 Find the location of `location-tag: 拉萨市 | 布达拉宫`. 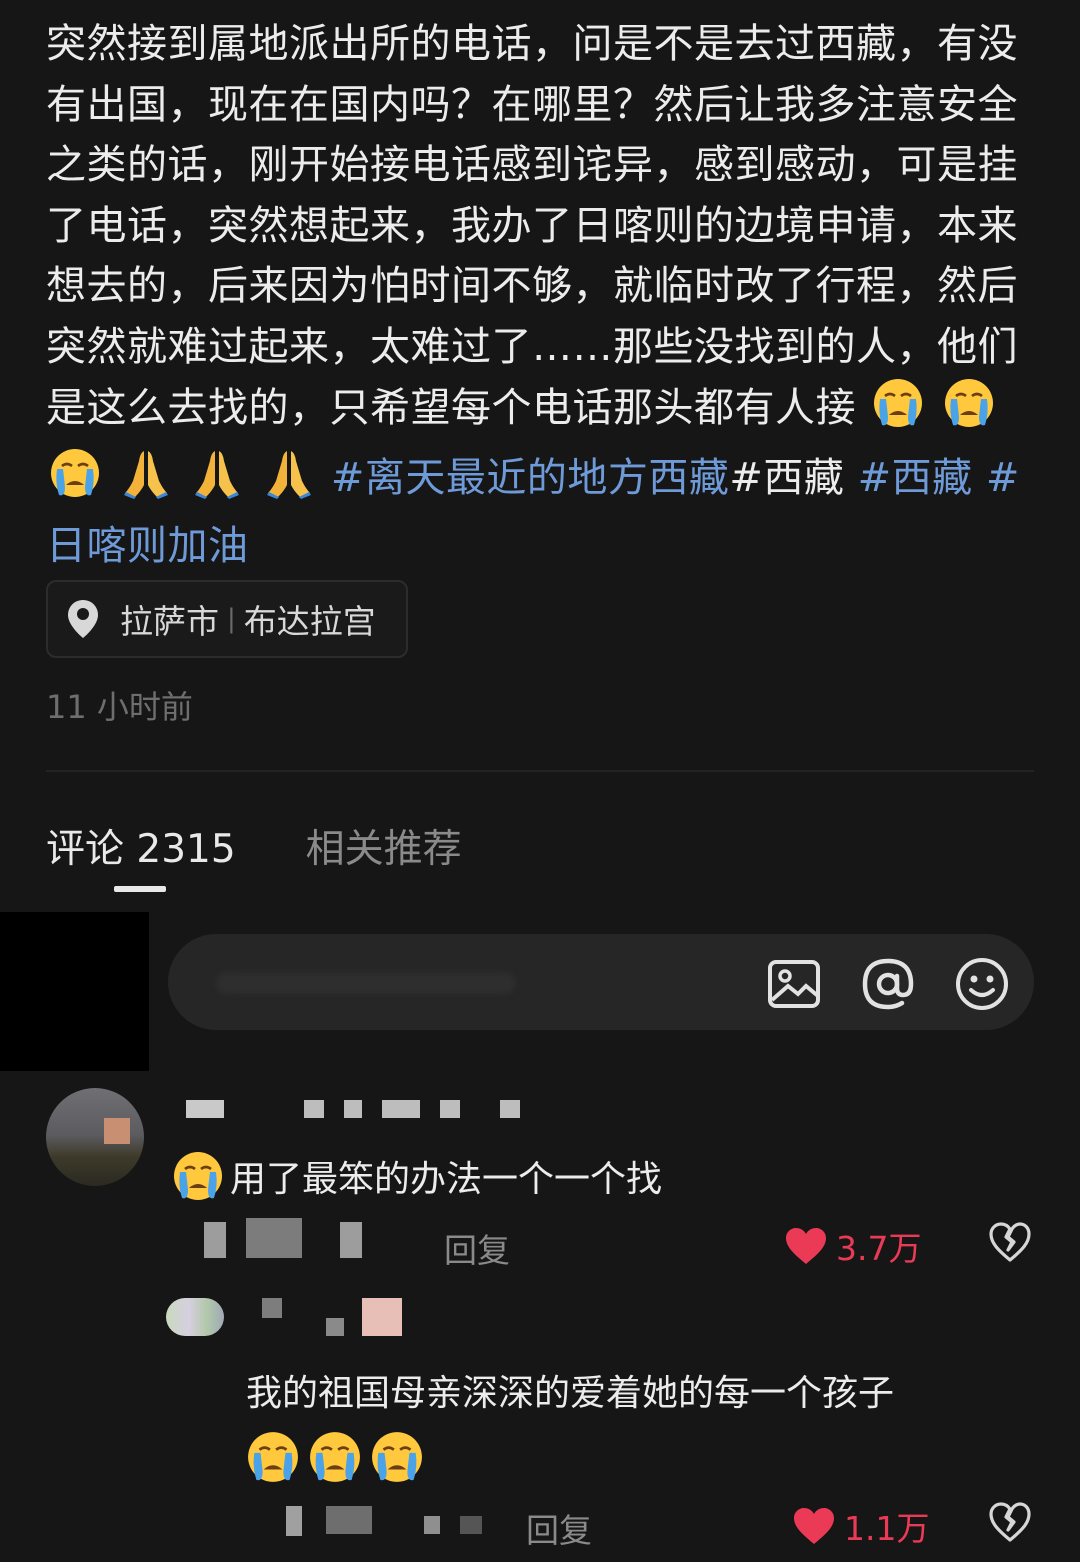

location-tag: 拉萨市 | 布达拉宫 is located at coordinates (227, 619).